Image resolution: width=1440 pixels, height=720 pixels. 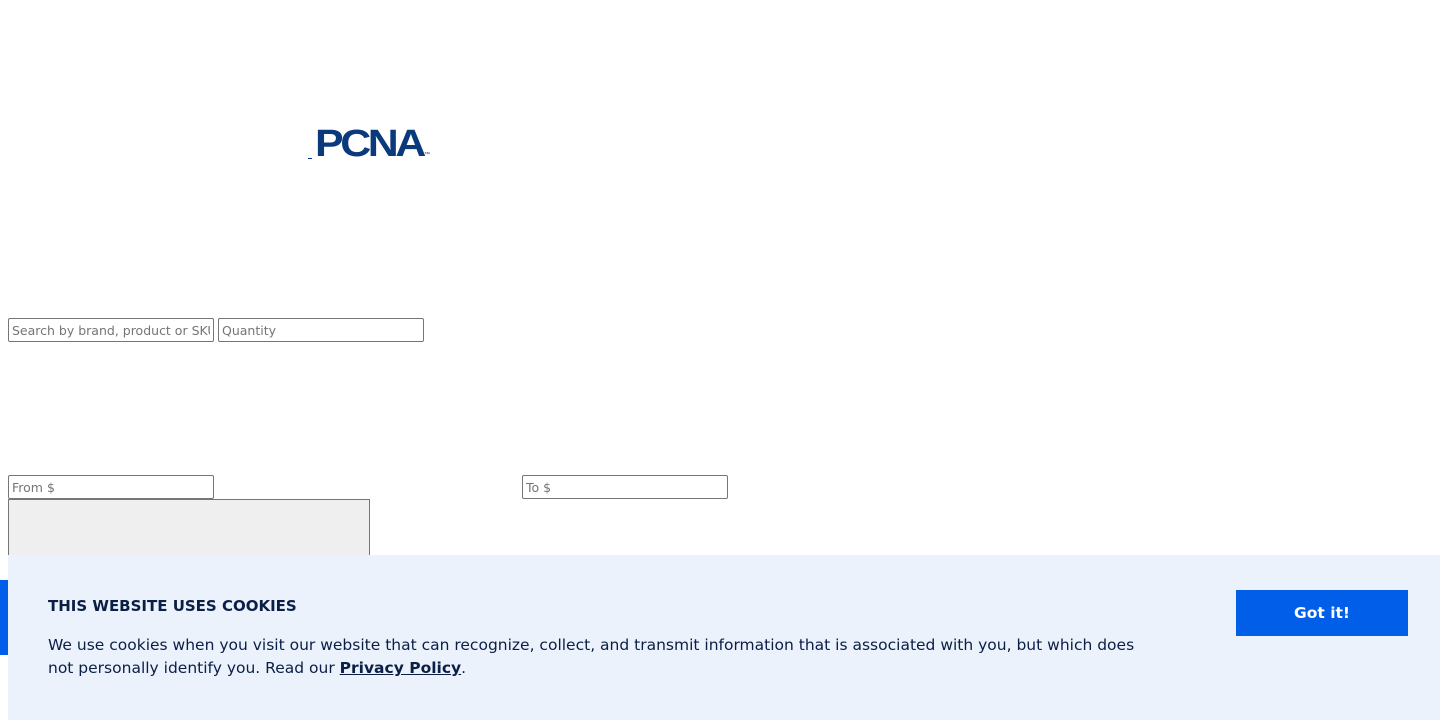 I want to click on search-input, so click(x=111, y=330).